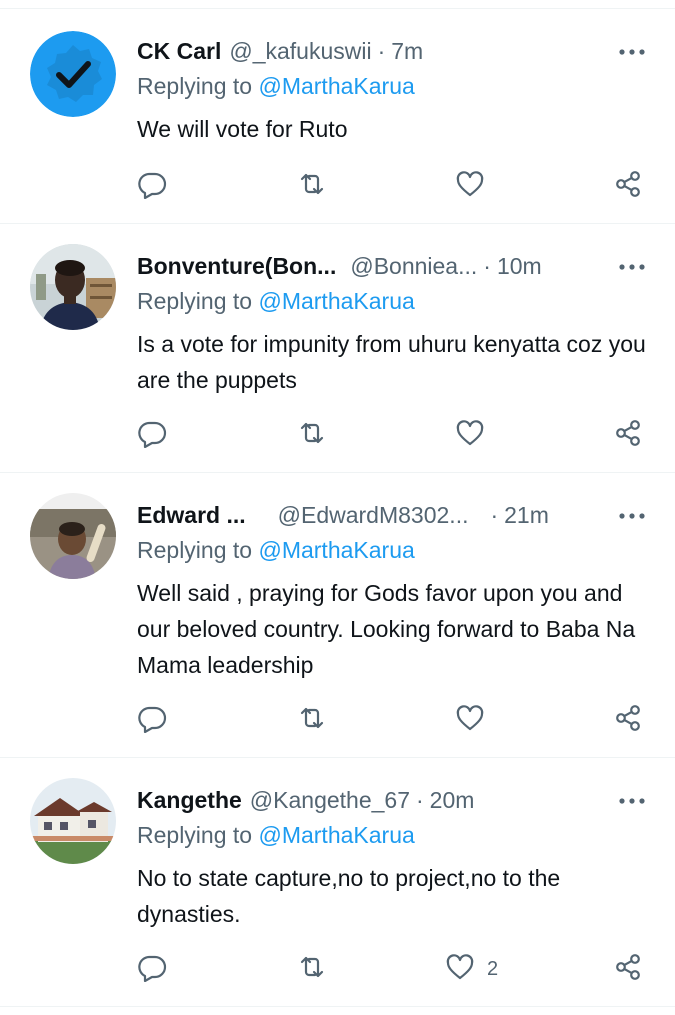 The width and height of the screenshot is (675, 1015). Describe the element at coordinates (519, 266) in the screenshot. I see `timestamp: 10m` at that location.